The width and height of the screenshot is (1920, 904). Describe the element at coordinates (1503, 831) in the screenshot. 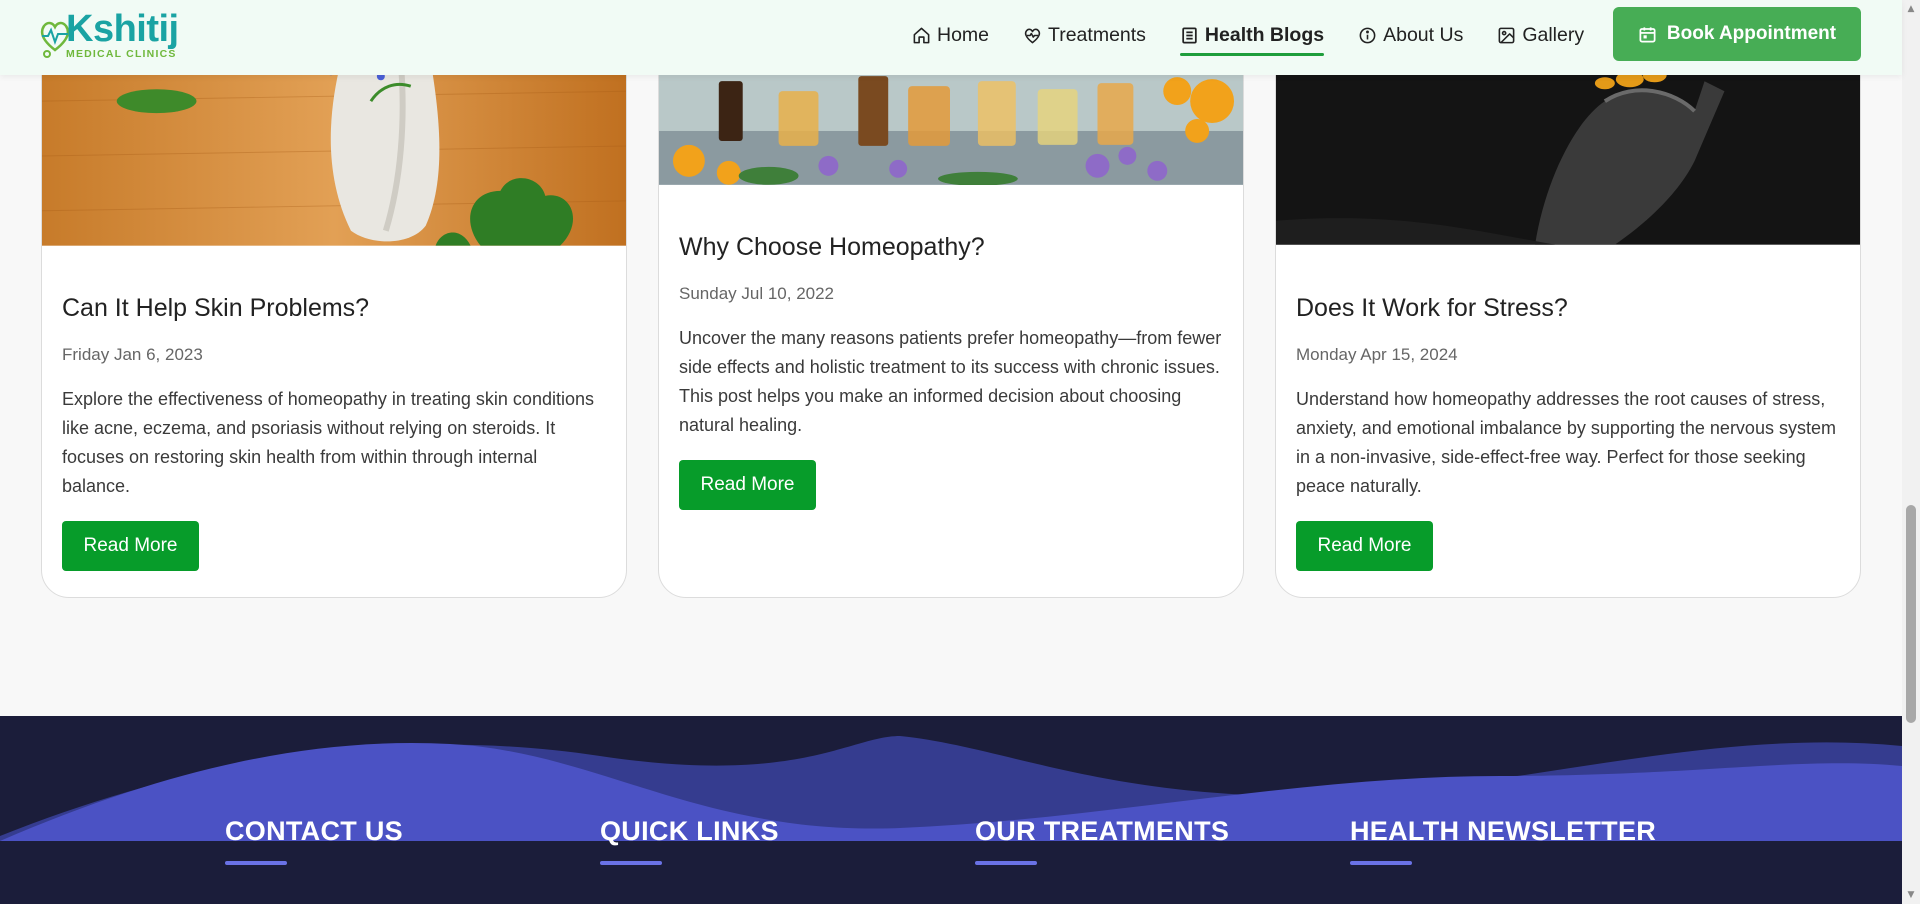

I see `footer-heading: HEALTH NEWSLETTER` at that location.